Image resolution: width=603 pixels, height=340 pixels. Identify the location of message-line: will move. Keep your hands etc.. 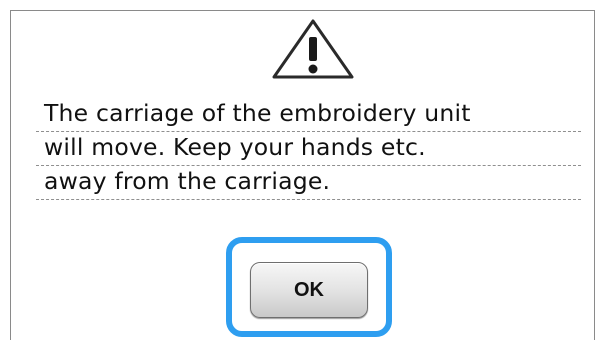
(308, 149).